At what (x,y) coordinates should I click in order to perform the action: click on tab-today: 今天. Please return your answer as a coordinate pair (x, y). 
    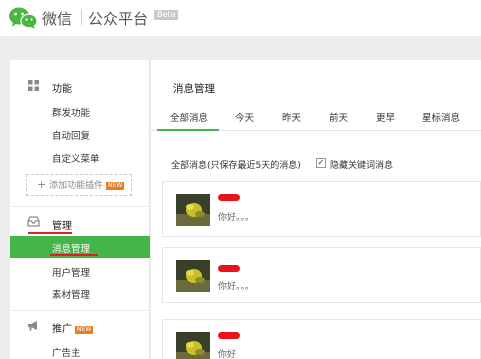
    Looking at the image, I should click on (244, 117).